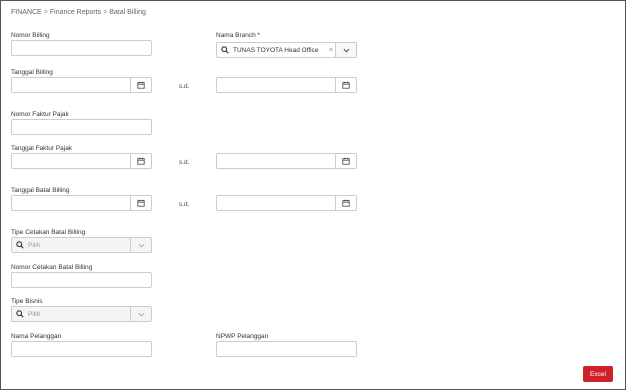 This screenshot has width=626, height=390. Describe the element at coordinates (40, 114) in the screenshot. I see `nomor-faktur-pajak-label: Nomor Faktur Pajak` at that location.